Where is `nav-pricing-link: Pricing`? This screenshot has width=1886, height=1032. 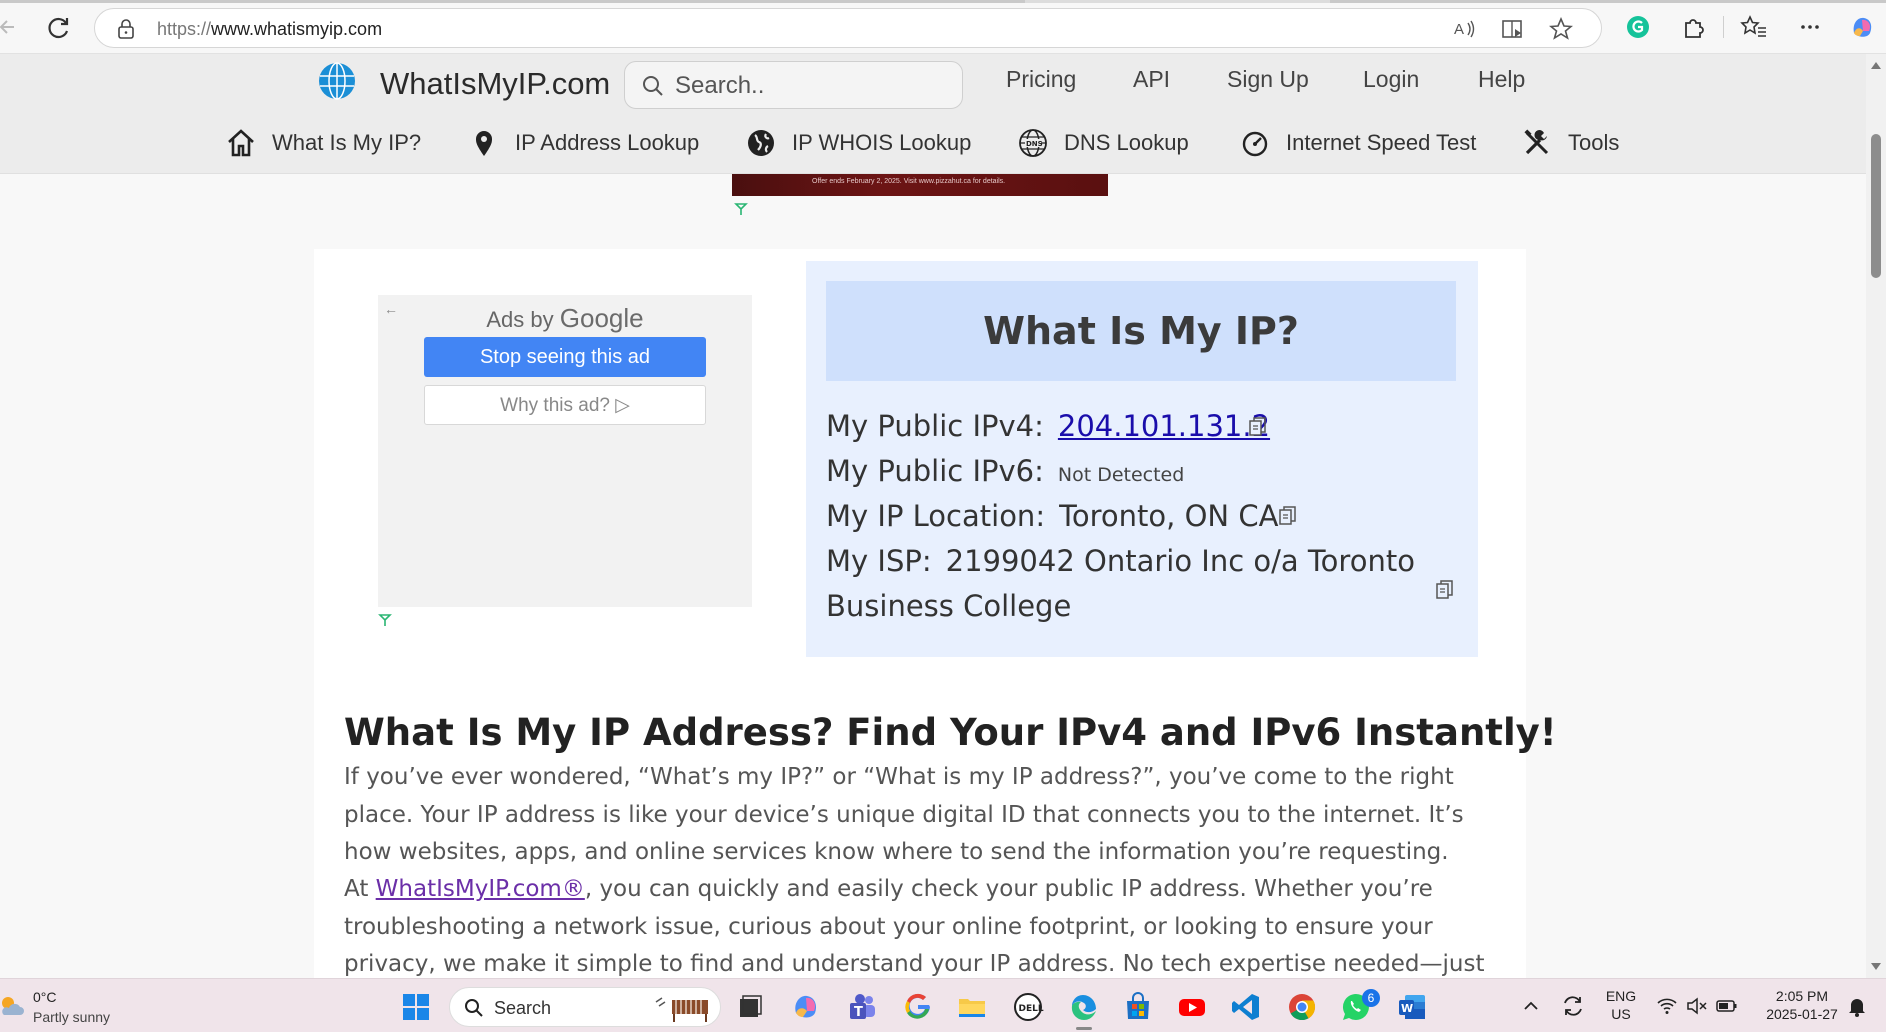 nav-pricing-link: Pricing is located at coordinates (1041, 79).